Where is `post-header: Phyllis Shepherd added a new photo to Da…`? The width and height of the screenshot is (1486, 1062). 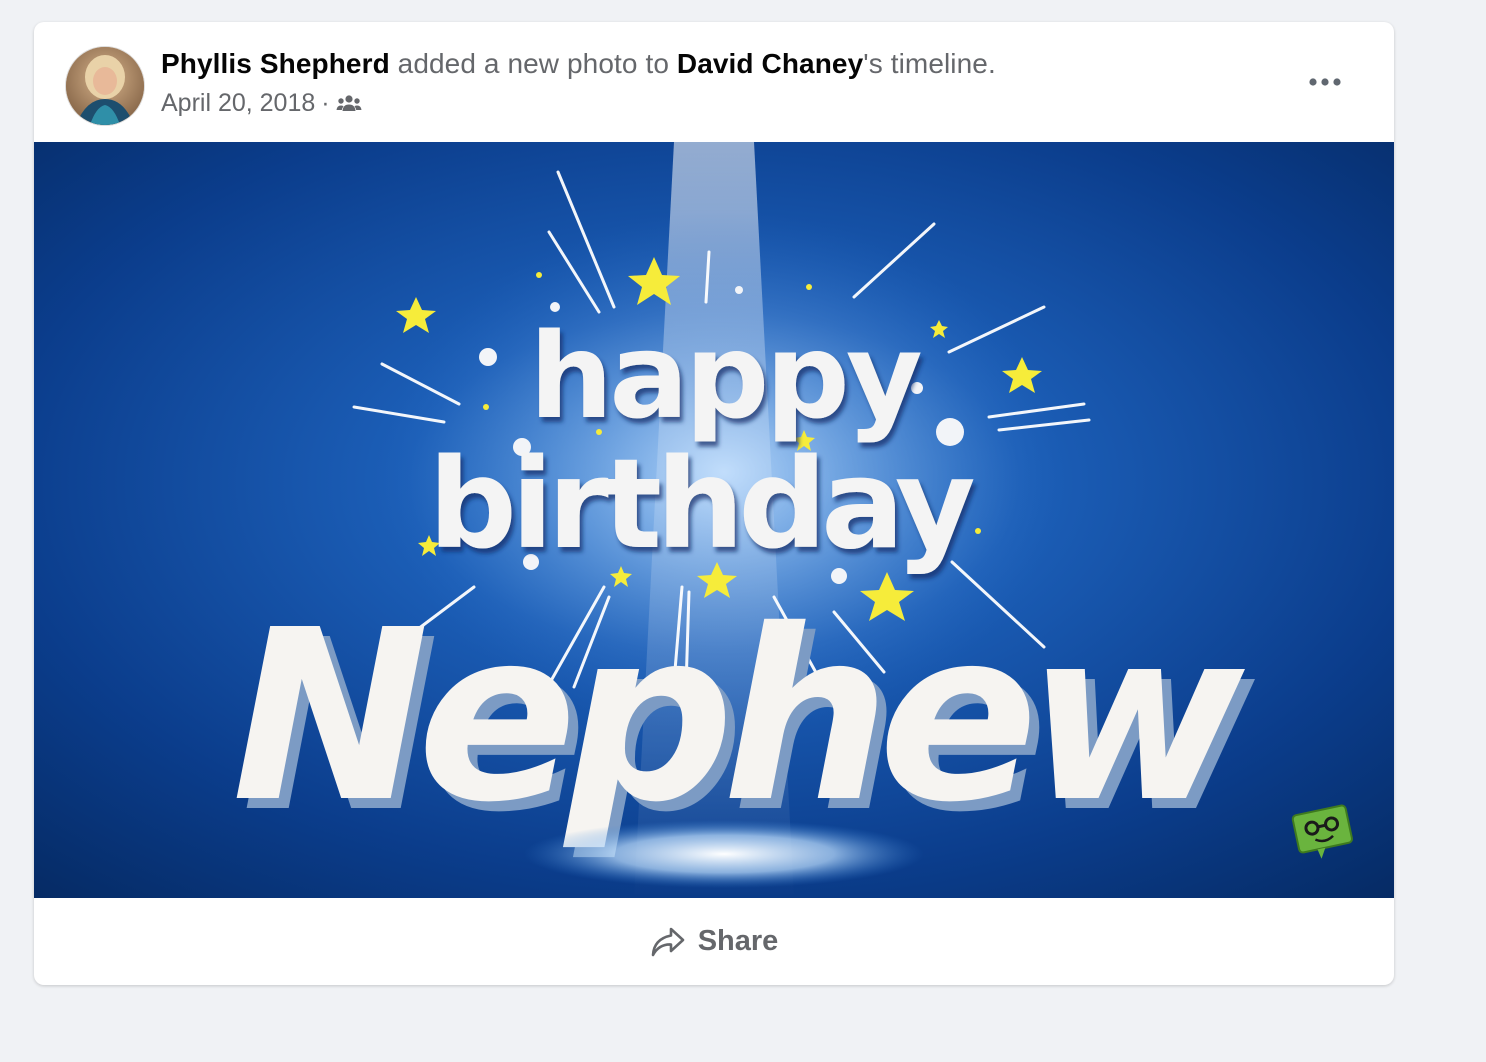
post-header: Phyllis Shepherd added a new photo to Da… is located at coordinates (714, 82).